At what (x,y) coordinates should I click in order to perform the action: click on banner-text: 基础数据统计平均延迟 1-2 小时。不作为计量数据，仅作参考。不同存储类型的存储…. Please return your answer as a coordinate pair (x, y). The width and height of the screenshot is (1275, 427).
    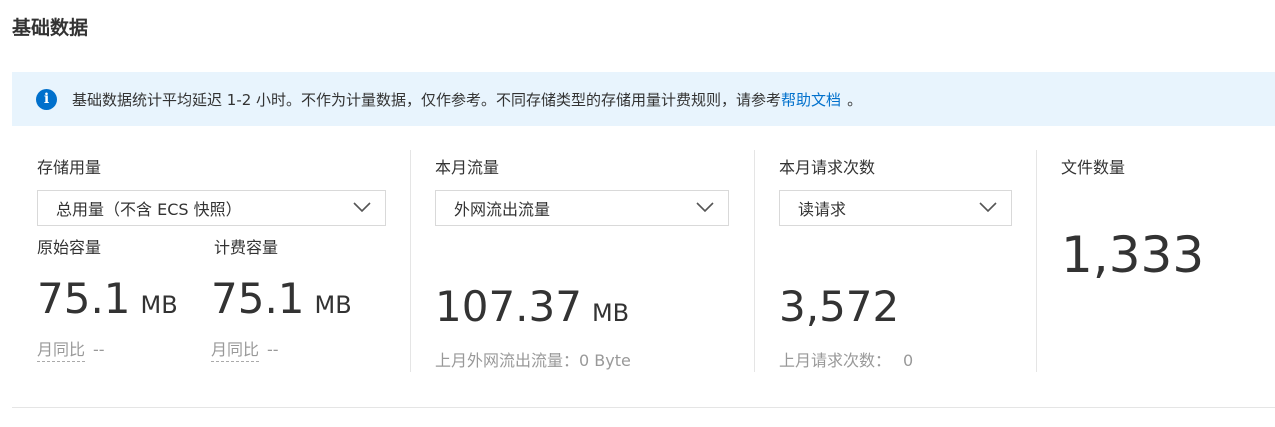
    Looking at the image, I should click on (427, 99).